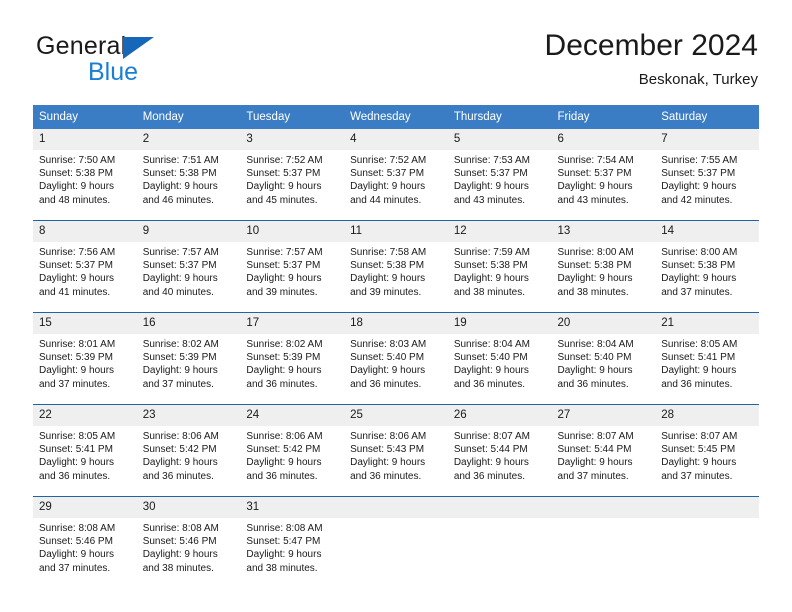  Describe the element at coordinates (292, 415) in the screenshot. I see `day-number: 24` at that location.